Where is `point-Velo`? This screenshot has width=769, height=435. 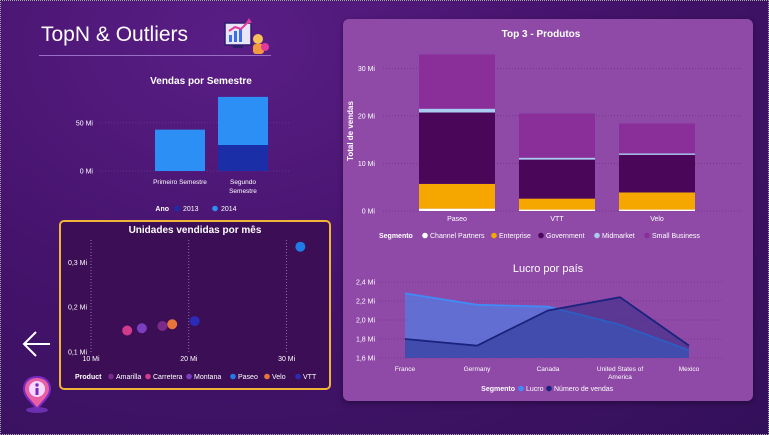 point-Velo is located at coordinates (172, 324).